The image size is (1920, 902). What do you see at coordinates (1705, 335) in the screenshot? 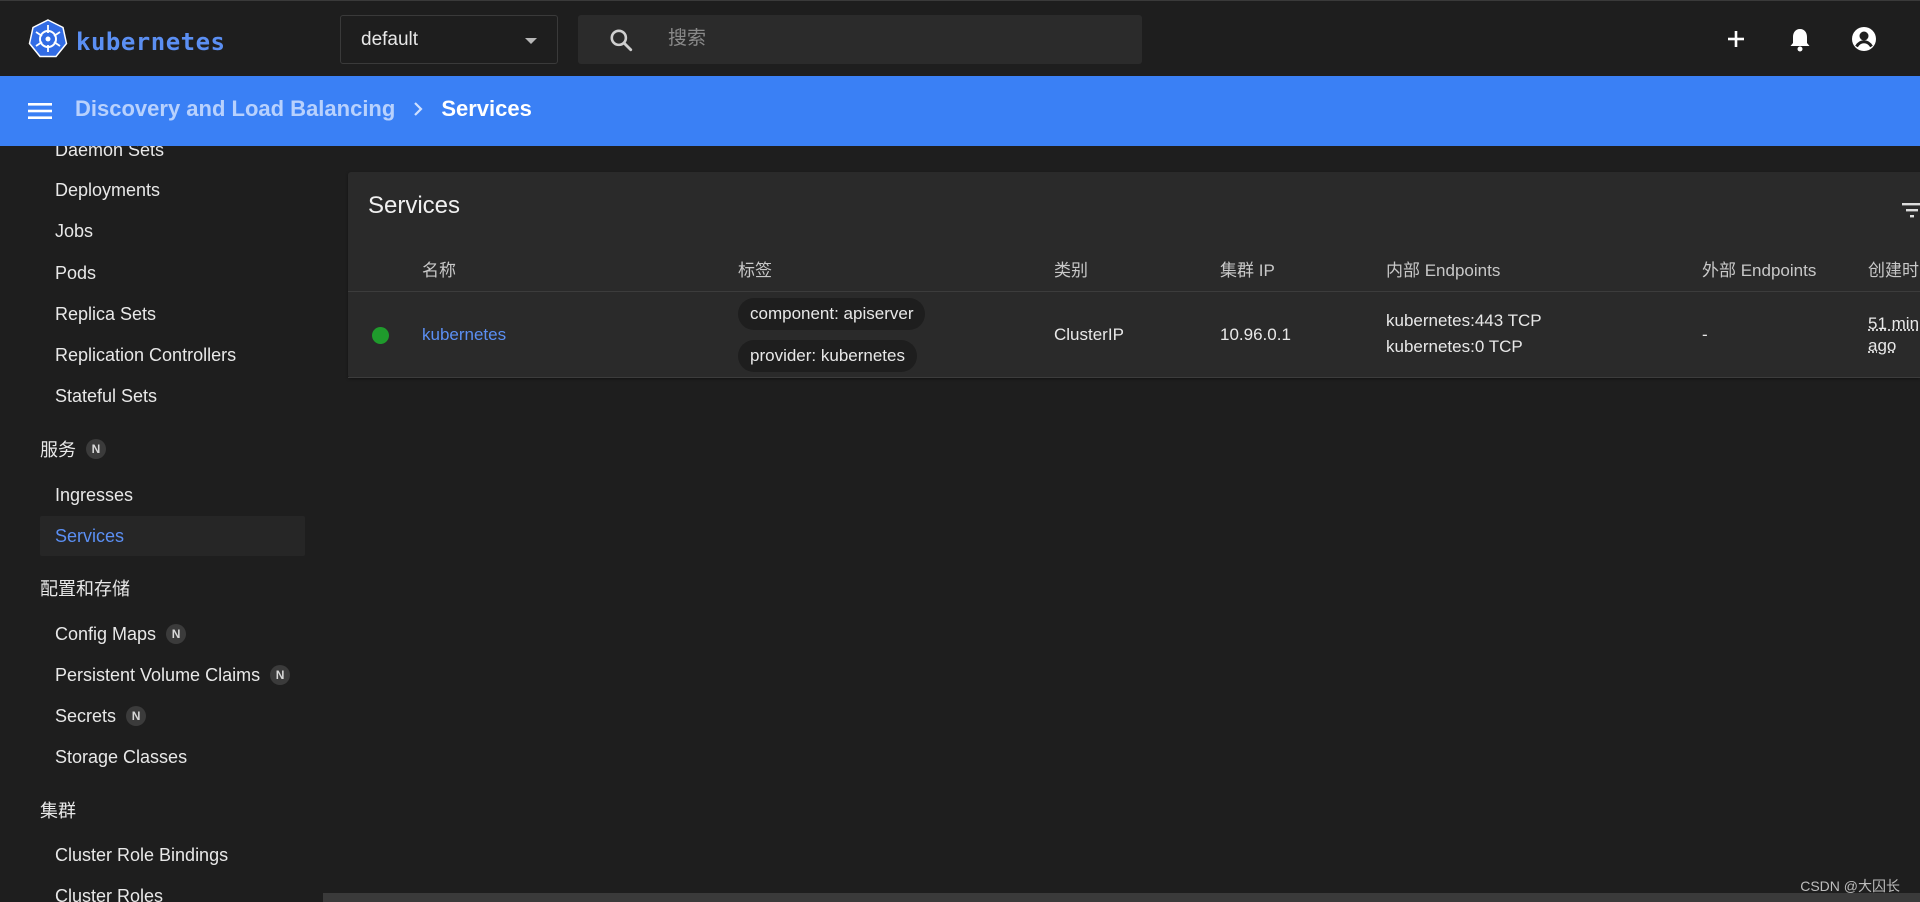
I see `external-endpoints: -` at bounding box center [1705, 335].